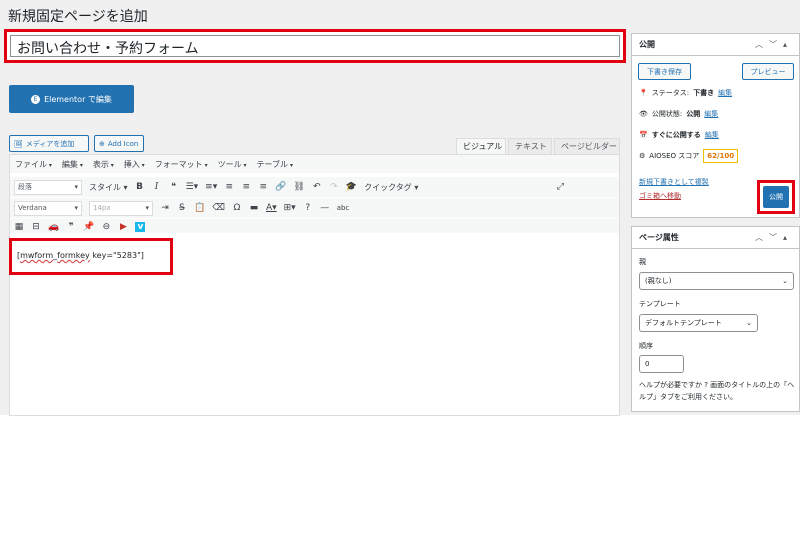 This screenshot has width=800, height=533. What do you see at coordinates (271, 208) in the screenshot?
I see `text-color-icon: A▾` at bounding box center [271, 208].